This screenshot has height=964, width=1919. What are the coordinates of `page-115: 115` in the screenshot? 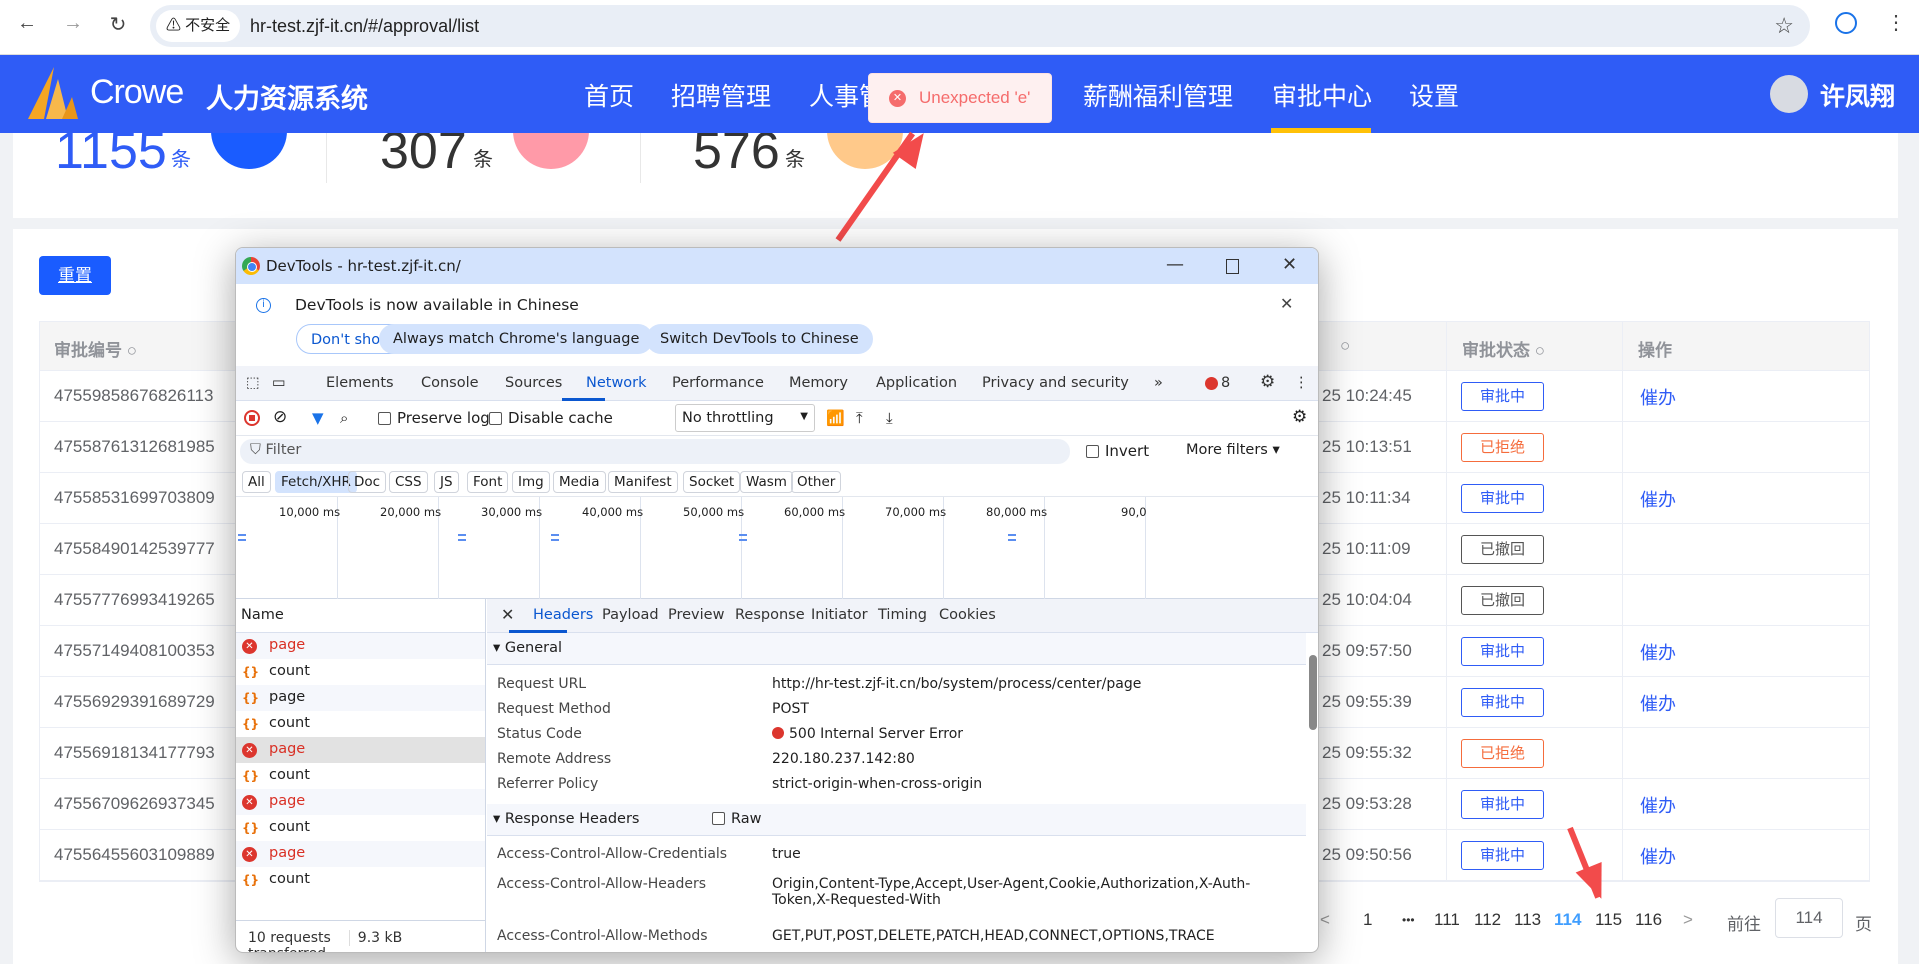 It's located at (1608, 920).